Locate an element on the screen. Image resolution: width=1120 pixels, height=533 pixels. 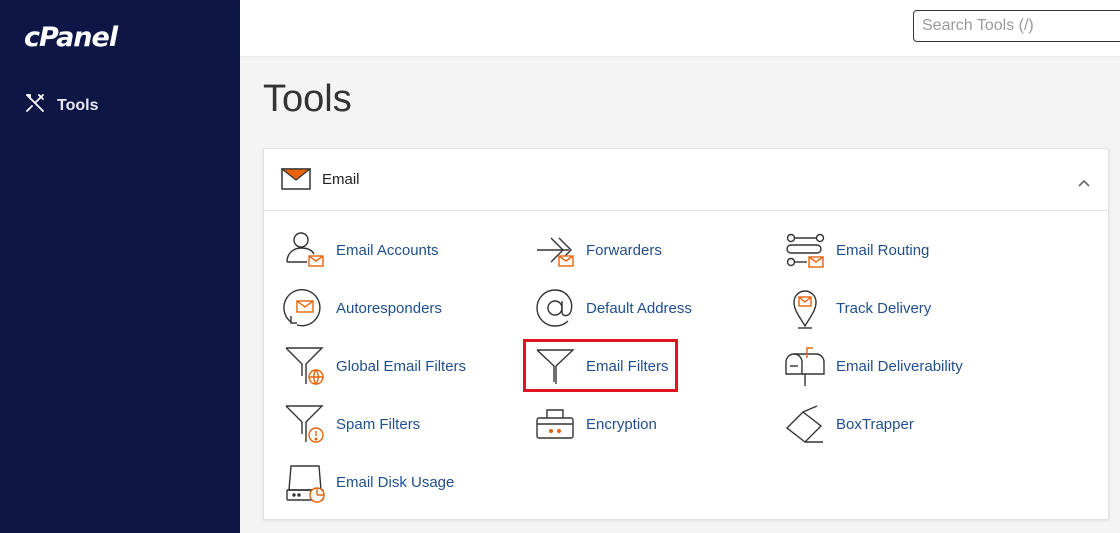
search-input is located at coordinates (1016, 26).